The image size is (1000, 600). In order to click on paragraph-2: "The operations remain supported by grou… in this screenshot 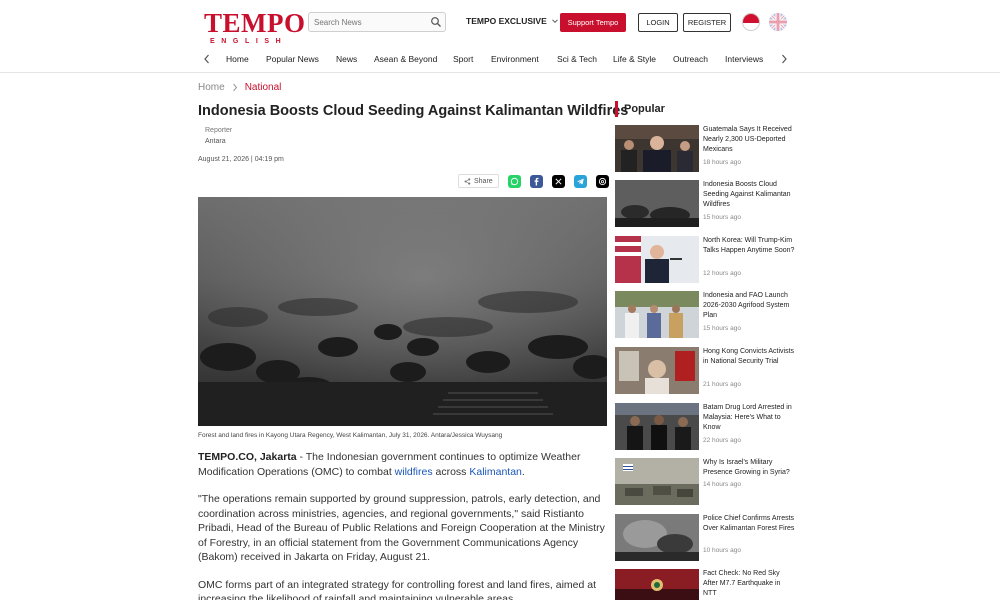, I will do `click(401, 528)`.